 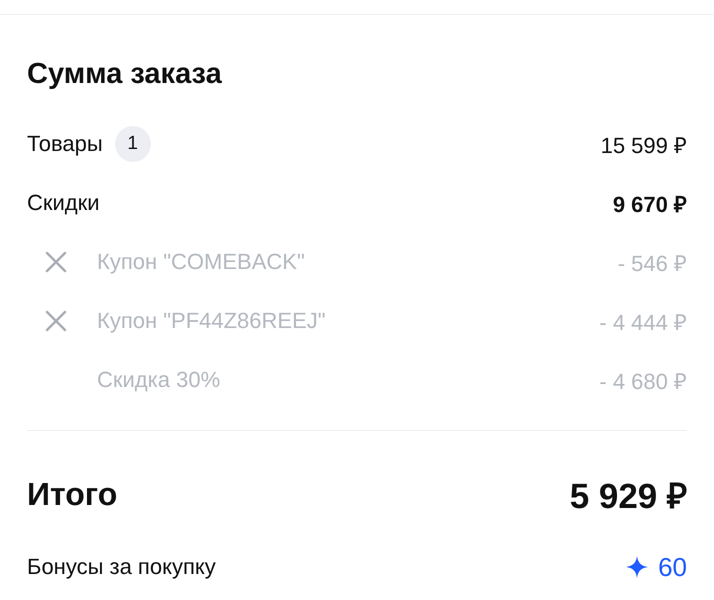 What do you see at coordinates (649, 204) in the screenshot?
I see `row-amount: 9 670 ₽` at bounding box center [649, 204].